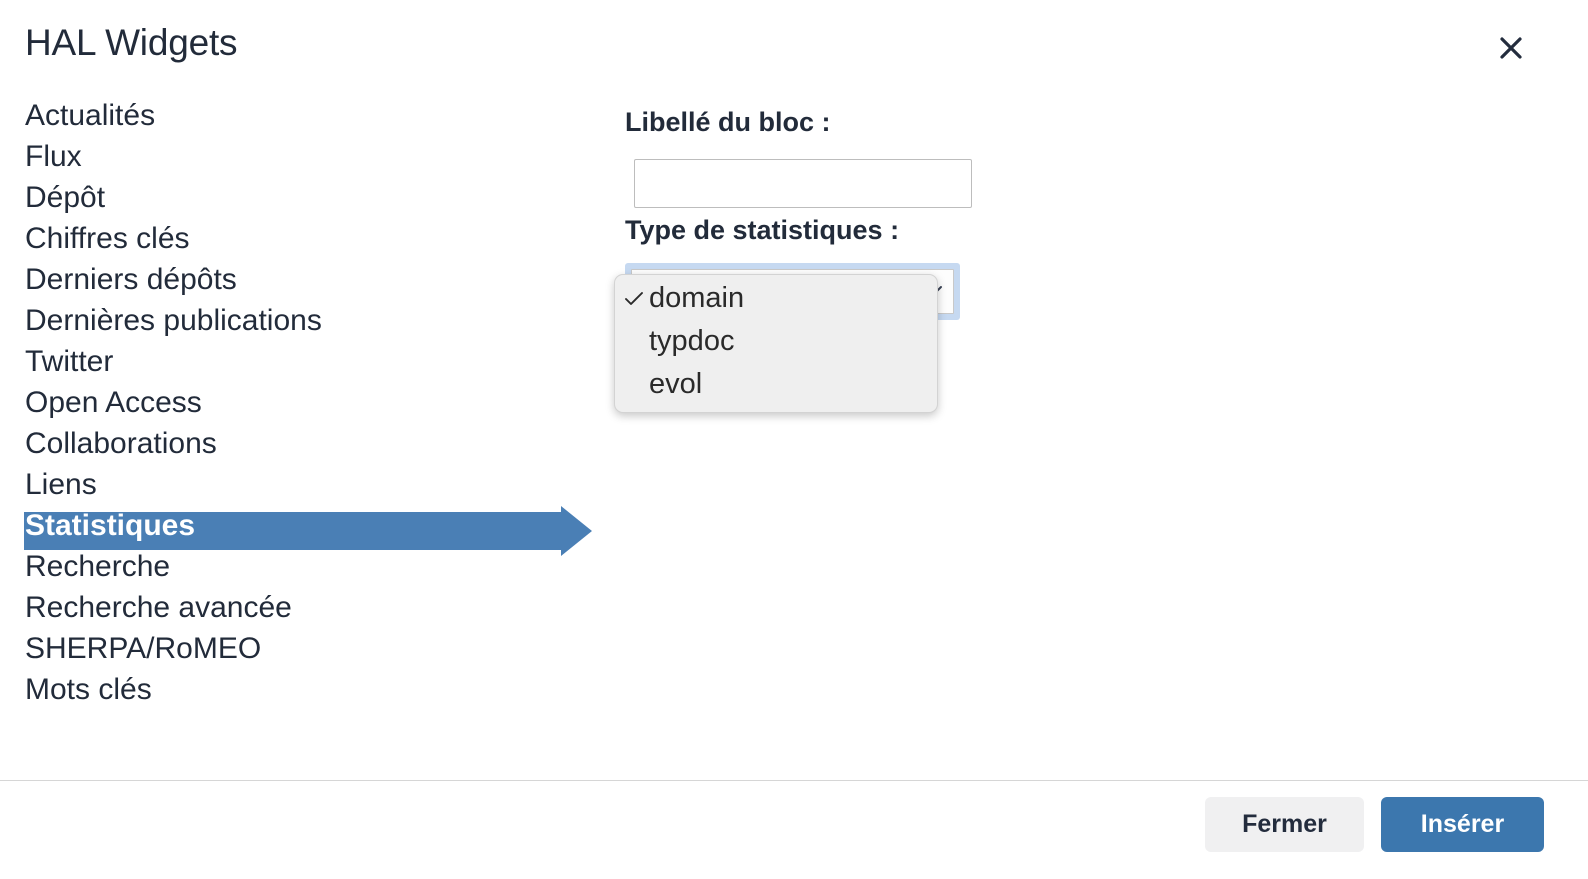 This screenshot has height=879, width=1588. I want to click on widget-list-item-label: Derniers dépôts, so click(131, 279).